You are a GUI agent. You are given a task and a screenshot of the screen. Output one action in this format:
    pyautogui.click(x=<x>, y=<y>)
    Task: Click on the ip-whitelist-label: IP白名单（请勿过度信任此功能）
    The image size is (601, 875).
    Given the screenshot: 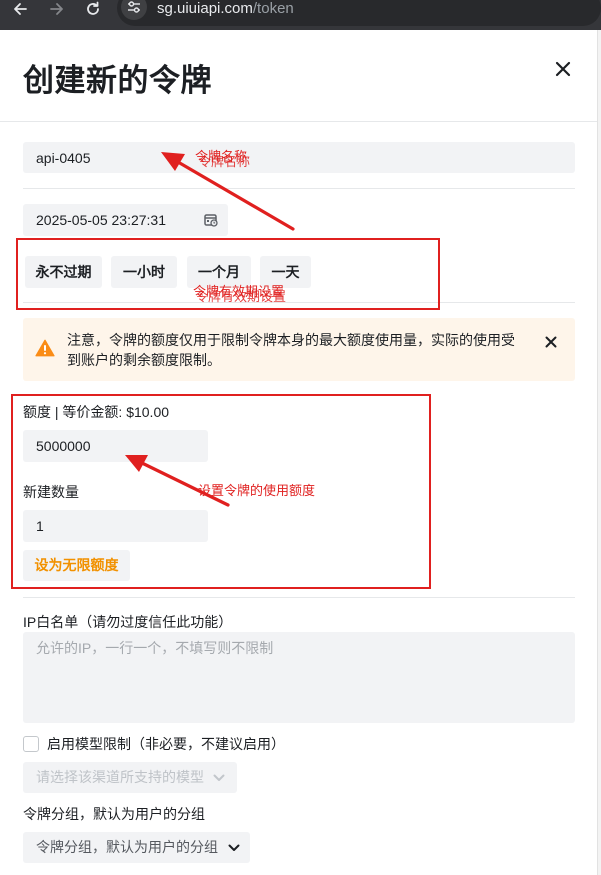 What is the action you would take?
    pyautogui.click(x=128, y=622)
    